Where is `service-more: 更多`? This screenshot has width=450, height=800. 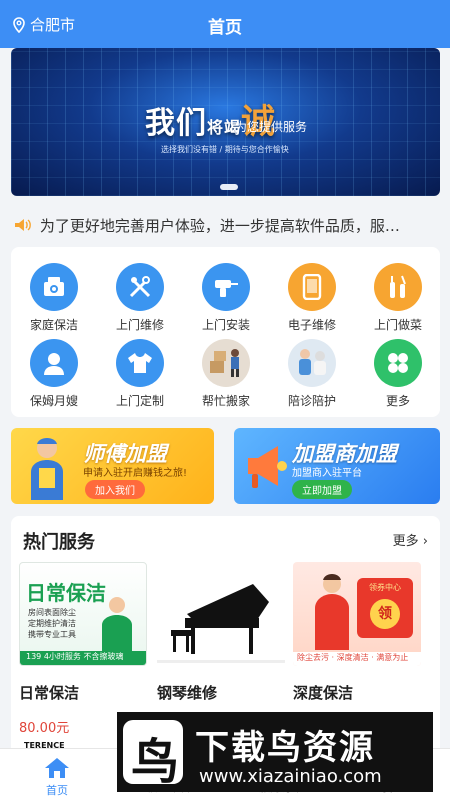
service-more: 更多 is located at coordinates (398, 374).